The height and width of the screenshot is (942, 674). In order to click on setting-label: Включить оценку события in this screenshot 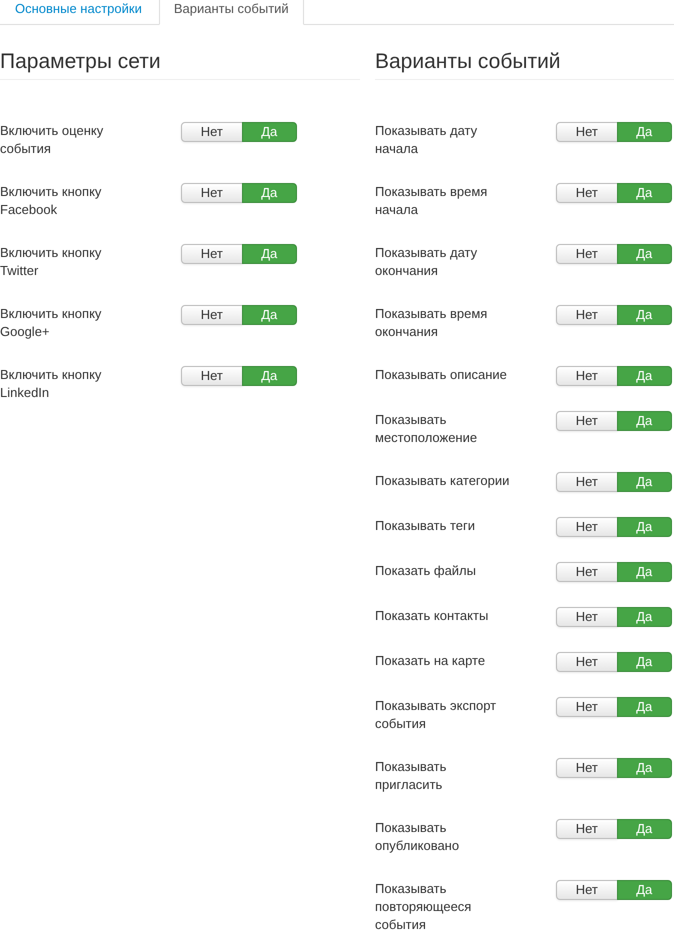, I will do `click(52, 140)`.